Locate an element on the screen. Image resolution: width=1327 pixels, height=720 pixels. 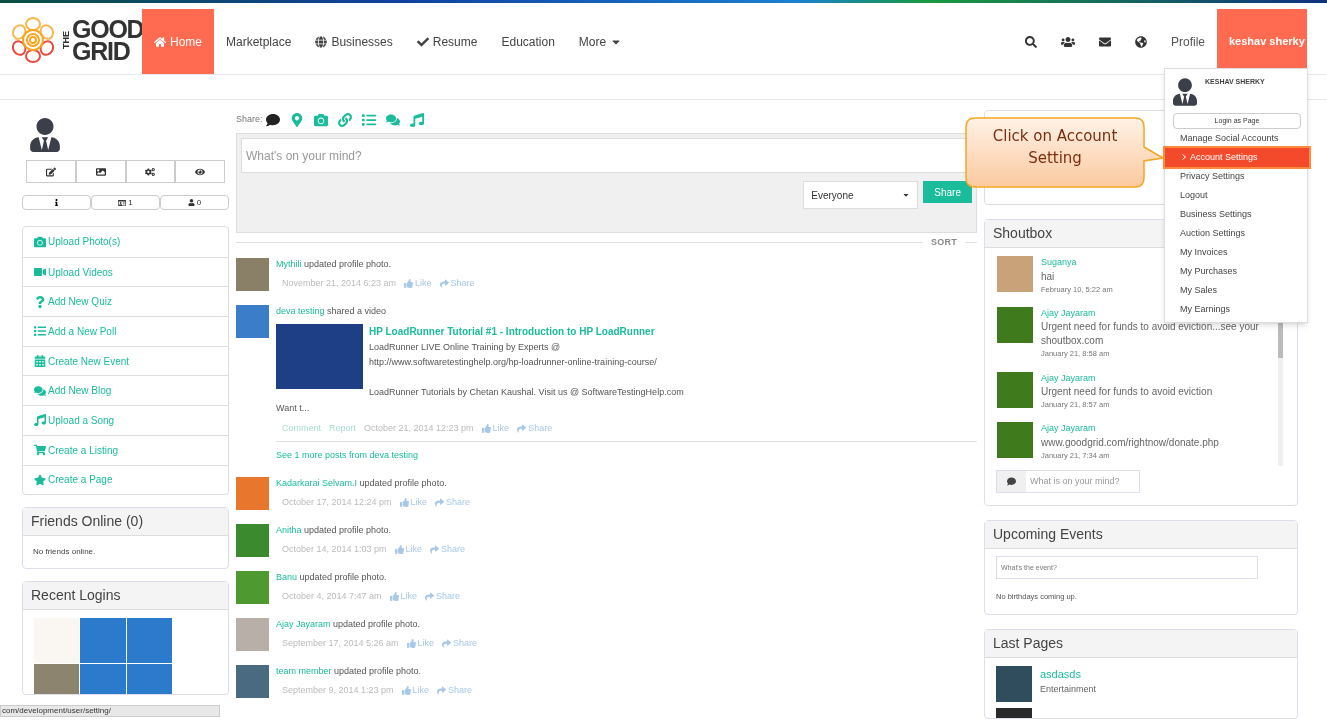
avatar-icon is located at coordinates (1185, 92).